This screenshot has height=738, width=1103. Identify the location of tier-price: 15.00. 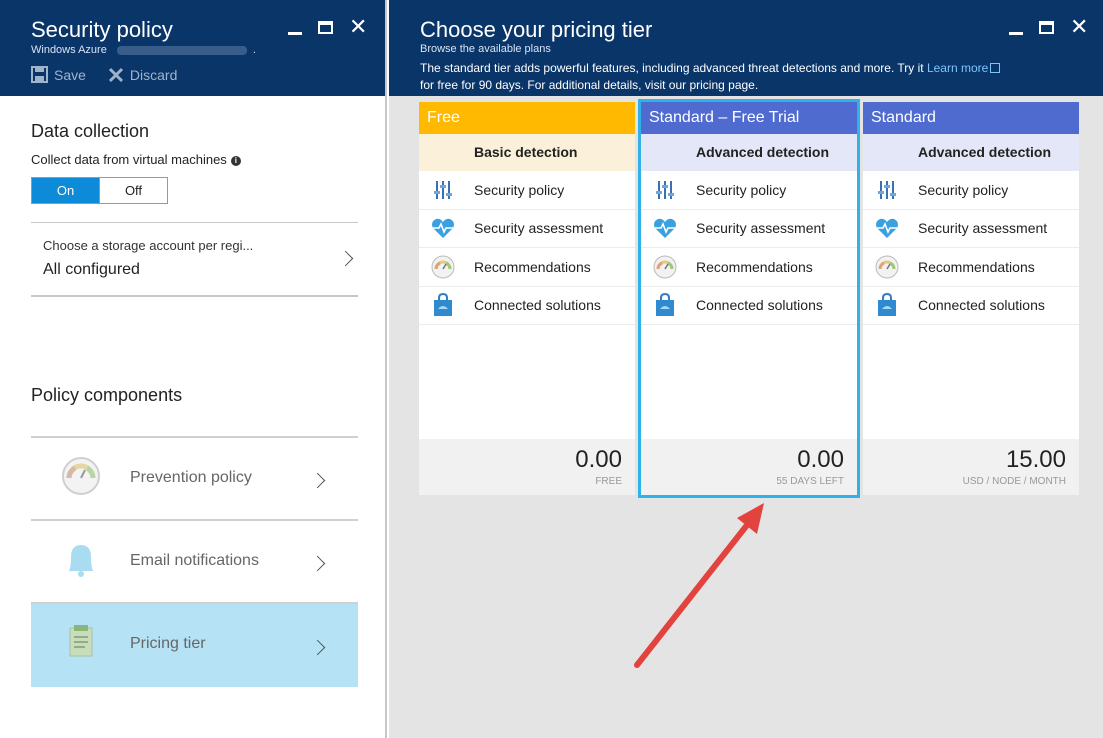
(1035, 459).